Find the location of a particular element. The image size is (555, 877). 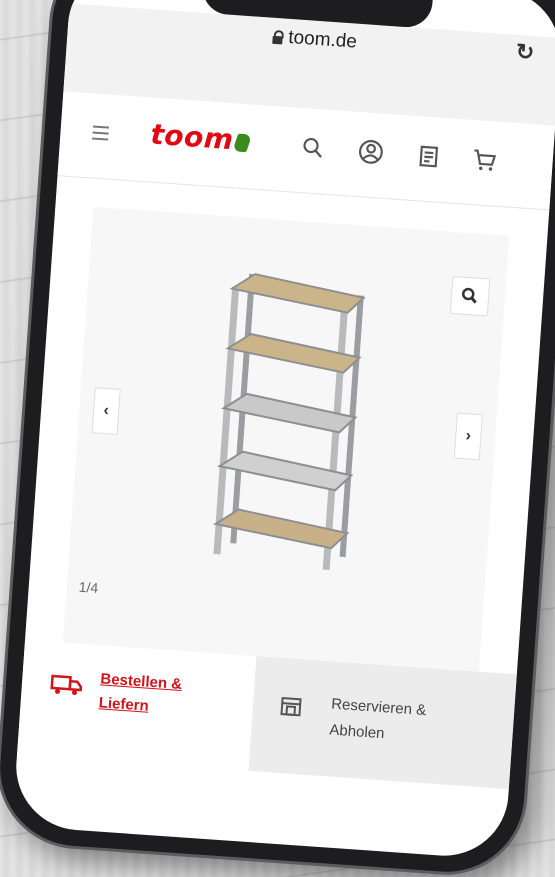

reserve-pickup-label: Reservieren & Abholen is located at coordinates (400, 723).